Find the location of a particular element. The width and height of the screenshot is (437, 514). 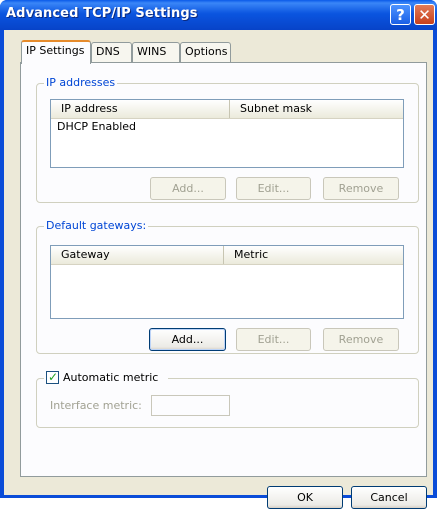

column-header-gateway: Gateway is located at coordinates (137, 255).